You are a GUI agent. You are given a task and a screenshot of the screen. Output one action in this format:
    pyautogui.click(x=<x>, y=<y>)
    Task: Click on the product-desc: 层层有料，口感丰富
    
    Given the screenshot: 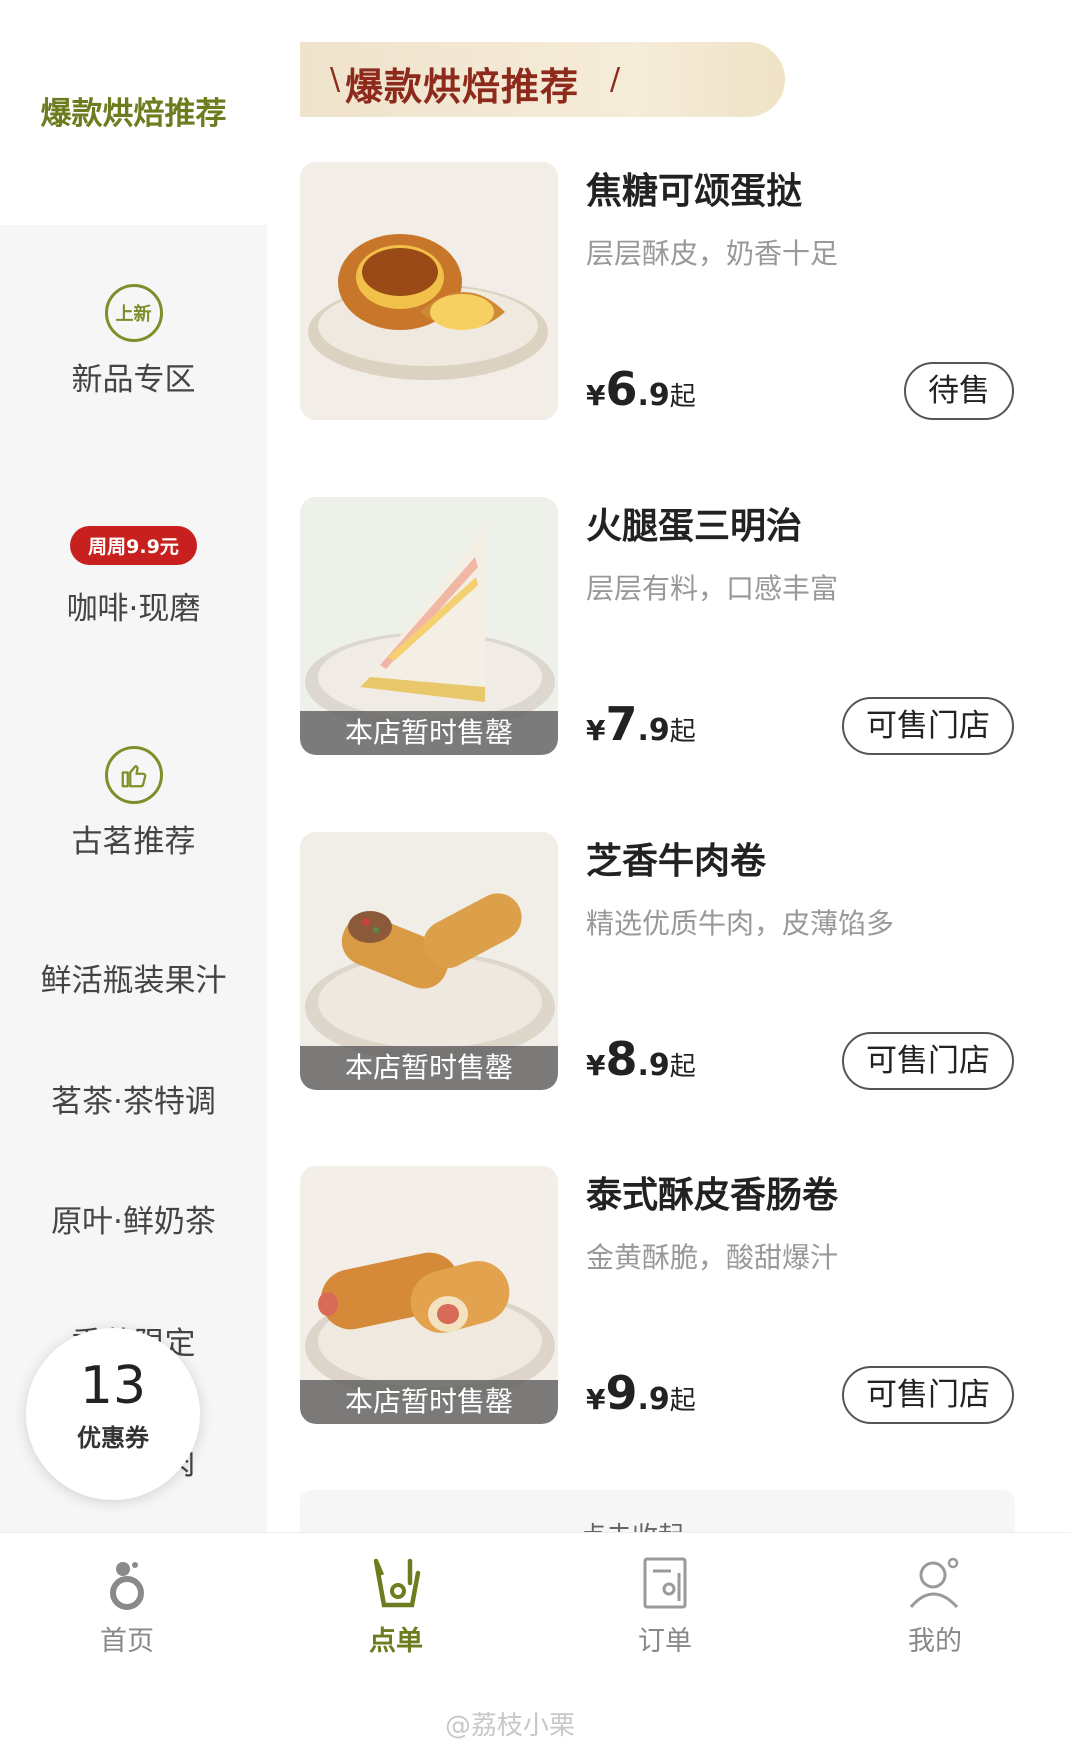 What is the action you would take?
    pyautogui.click(x=712, y=588)
    